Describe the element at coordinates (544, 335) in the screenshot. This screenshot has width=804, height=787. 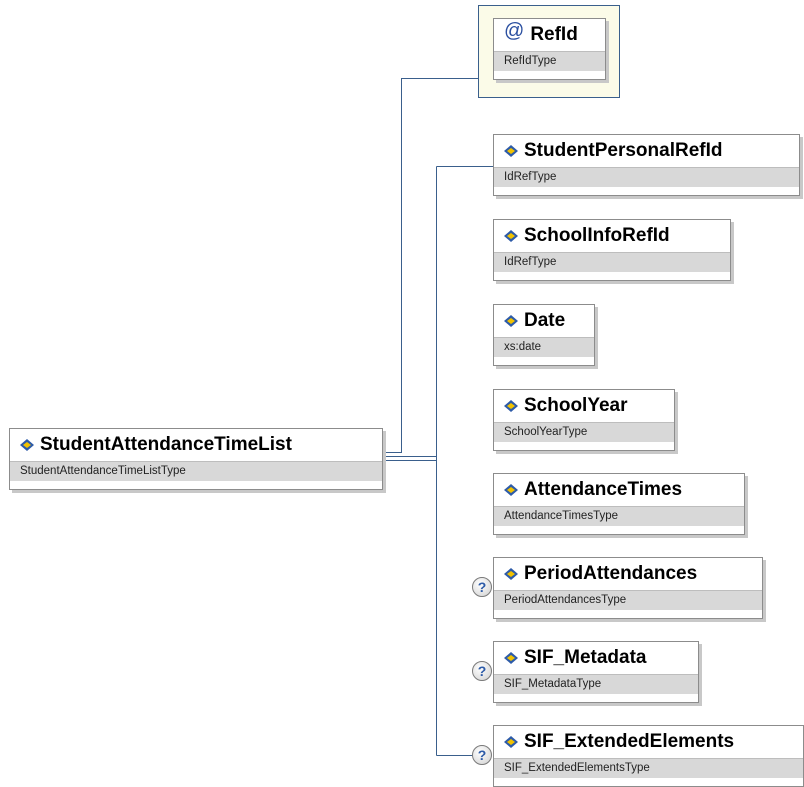
I see `element-node-date: Date xs:date` at that location.